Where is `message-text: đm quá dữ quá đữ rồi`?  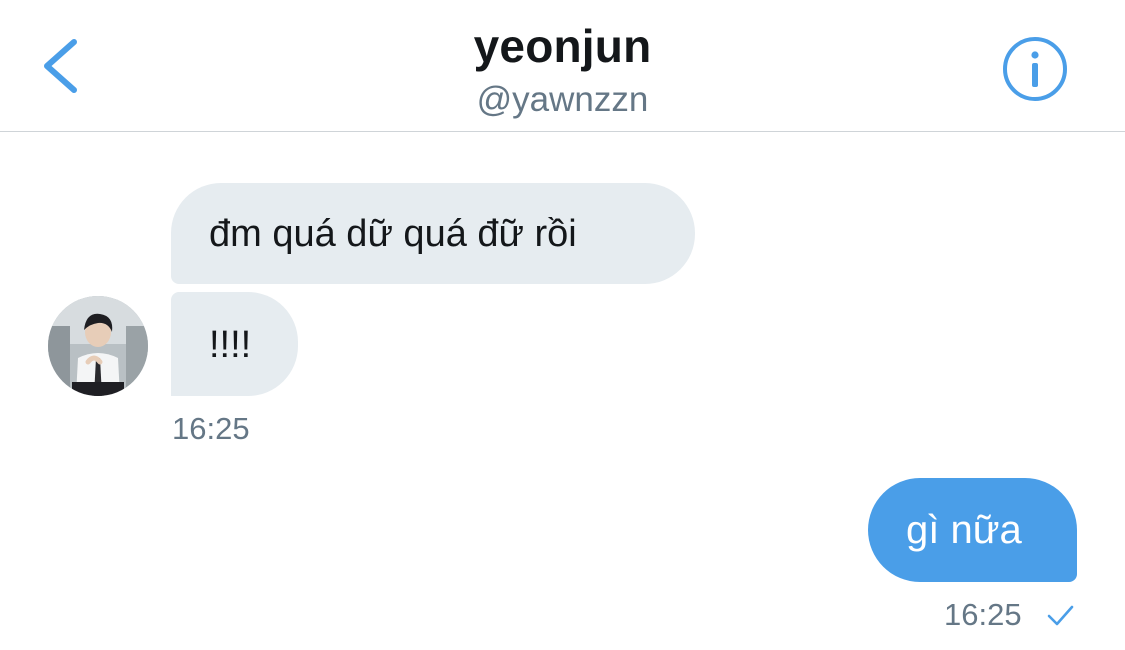 message-text: đm quá dữ quá đữ rồi is located at coordinates (393, 234).